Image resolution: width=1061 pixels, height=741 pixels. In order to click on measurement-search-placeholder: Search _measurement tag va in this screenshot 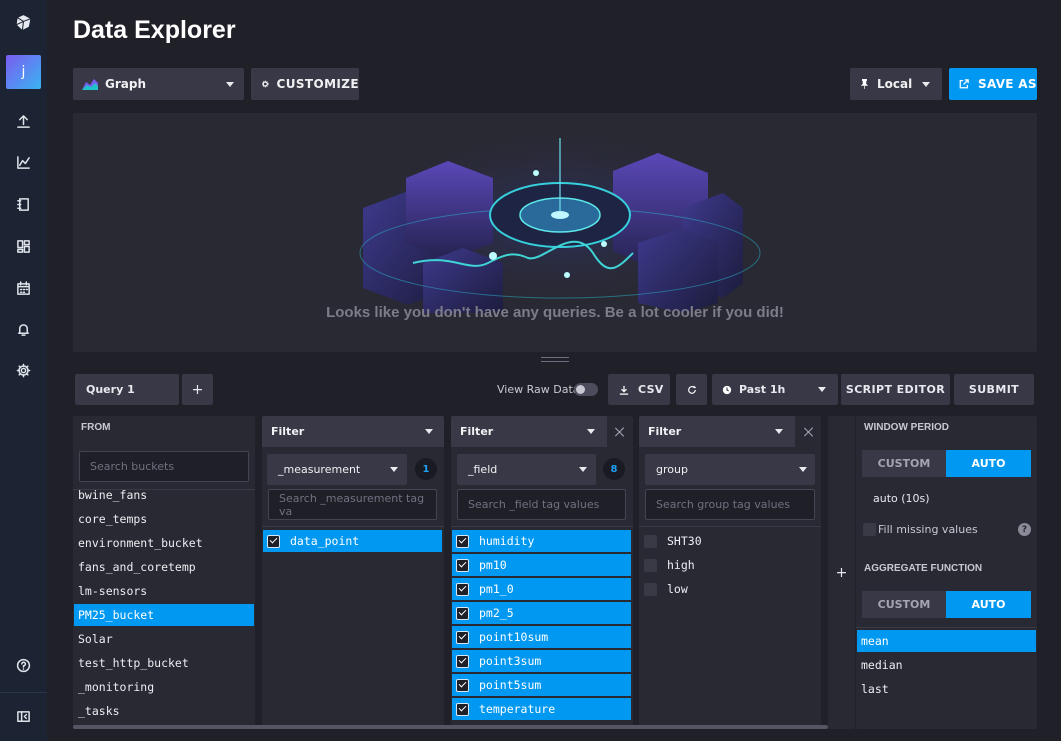, I will do `click(352, 504)`.